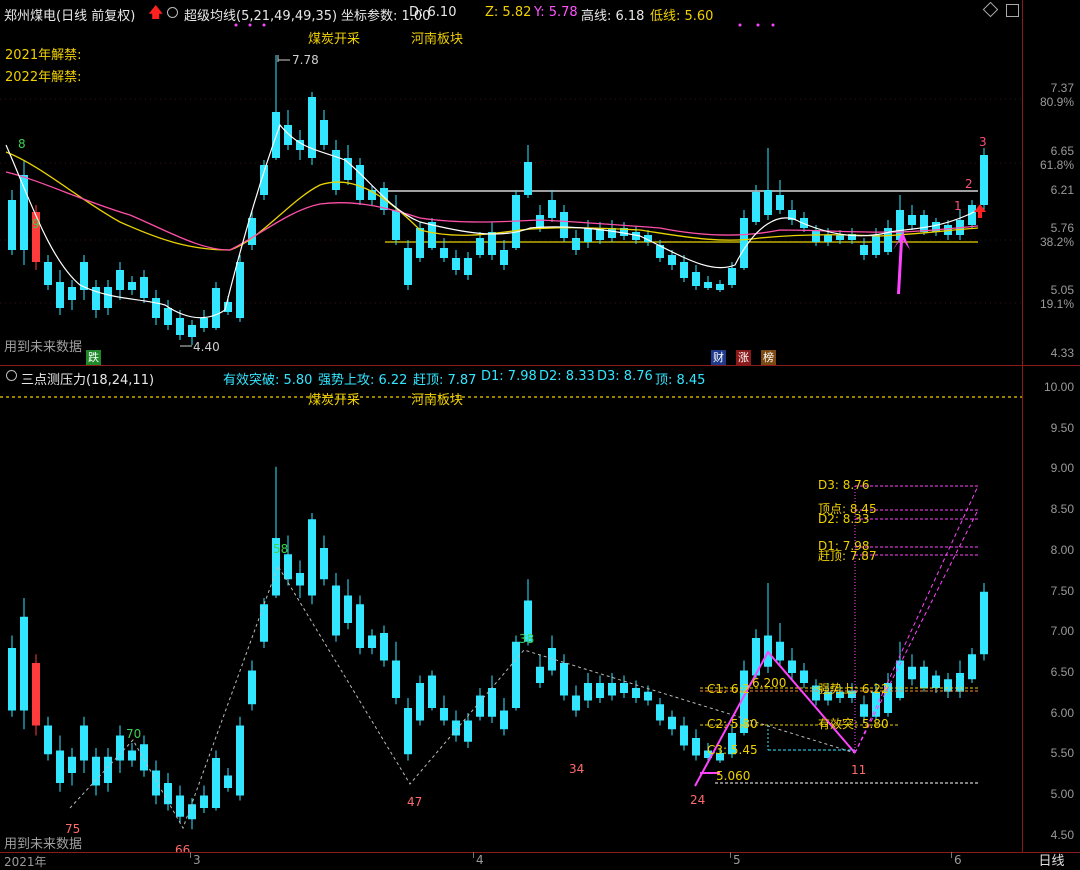 Image resolution: width=1080 pixels, height=870 pixels. Describe the element at coordinates (509, 376) in the screenshot. I see `d1-value: D1: 7.98` at that location.